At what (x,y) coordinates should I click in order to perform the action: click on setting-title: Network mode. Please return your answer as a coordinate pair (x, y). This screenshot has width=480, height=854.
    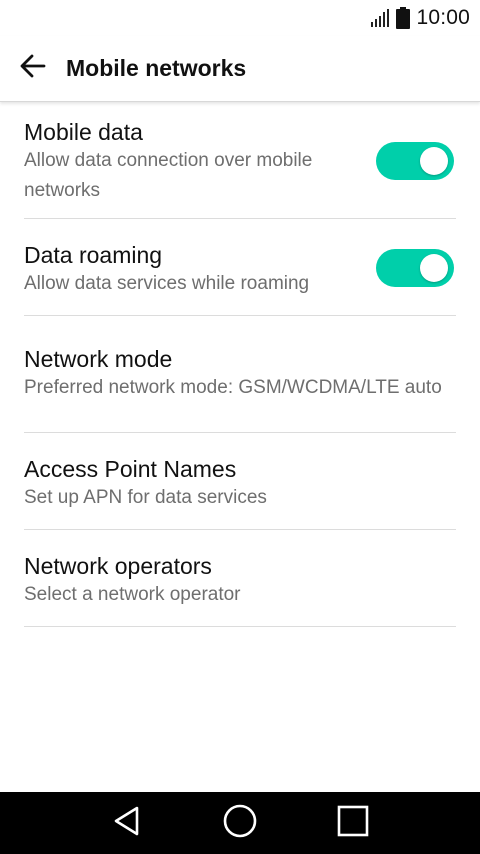
    Looking at the image, I should click on (98, 359).